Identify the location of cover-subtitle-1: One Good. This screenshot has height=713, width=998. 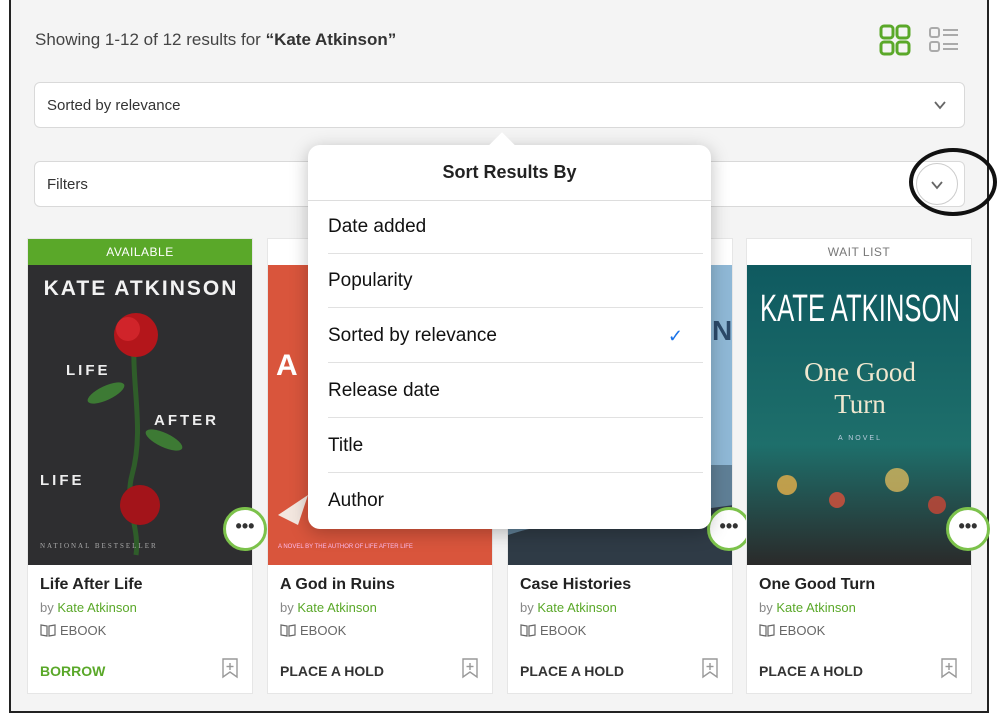
(860, 372).